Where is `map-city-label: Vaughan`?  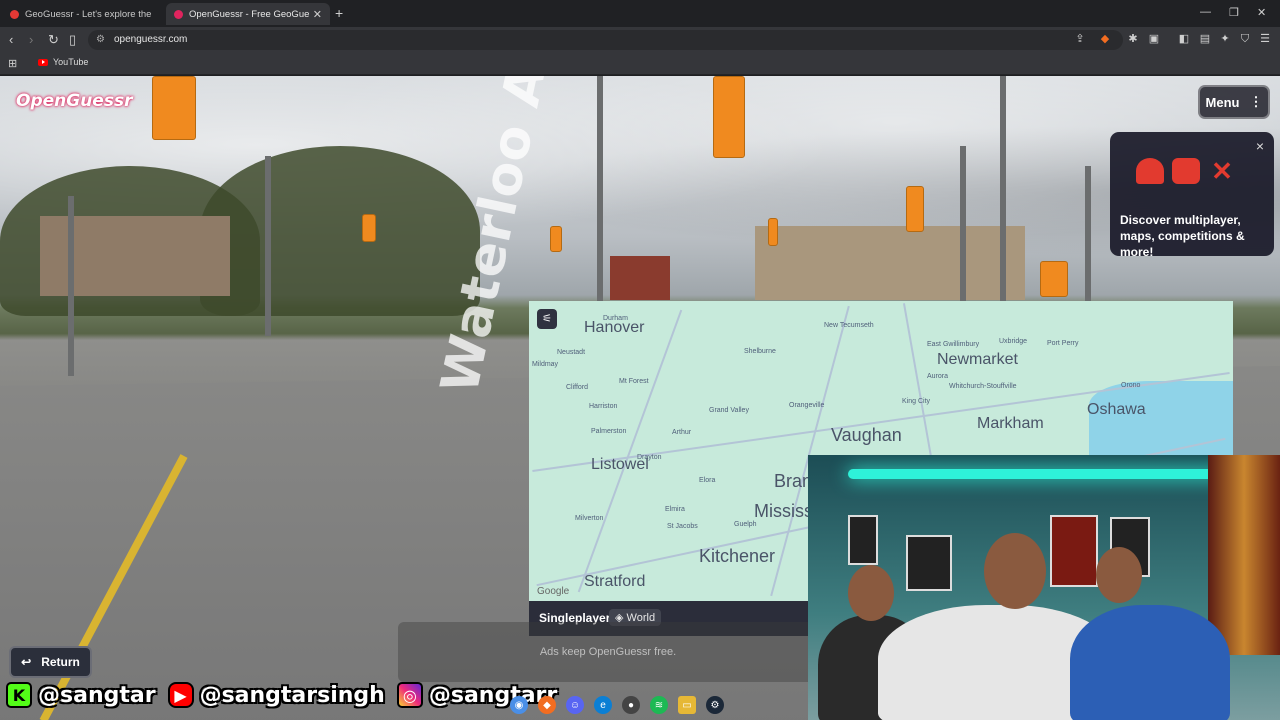
map-city-label: Vaughan is located at coordinates (866, 435).